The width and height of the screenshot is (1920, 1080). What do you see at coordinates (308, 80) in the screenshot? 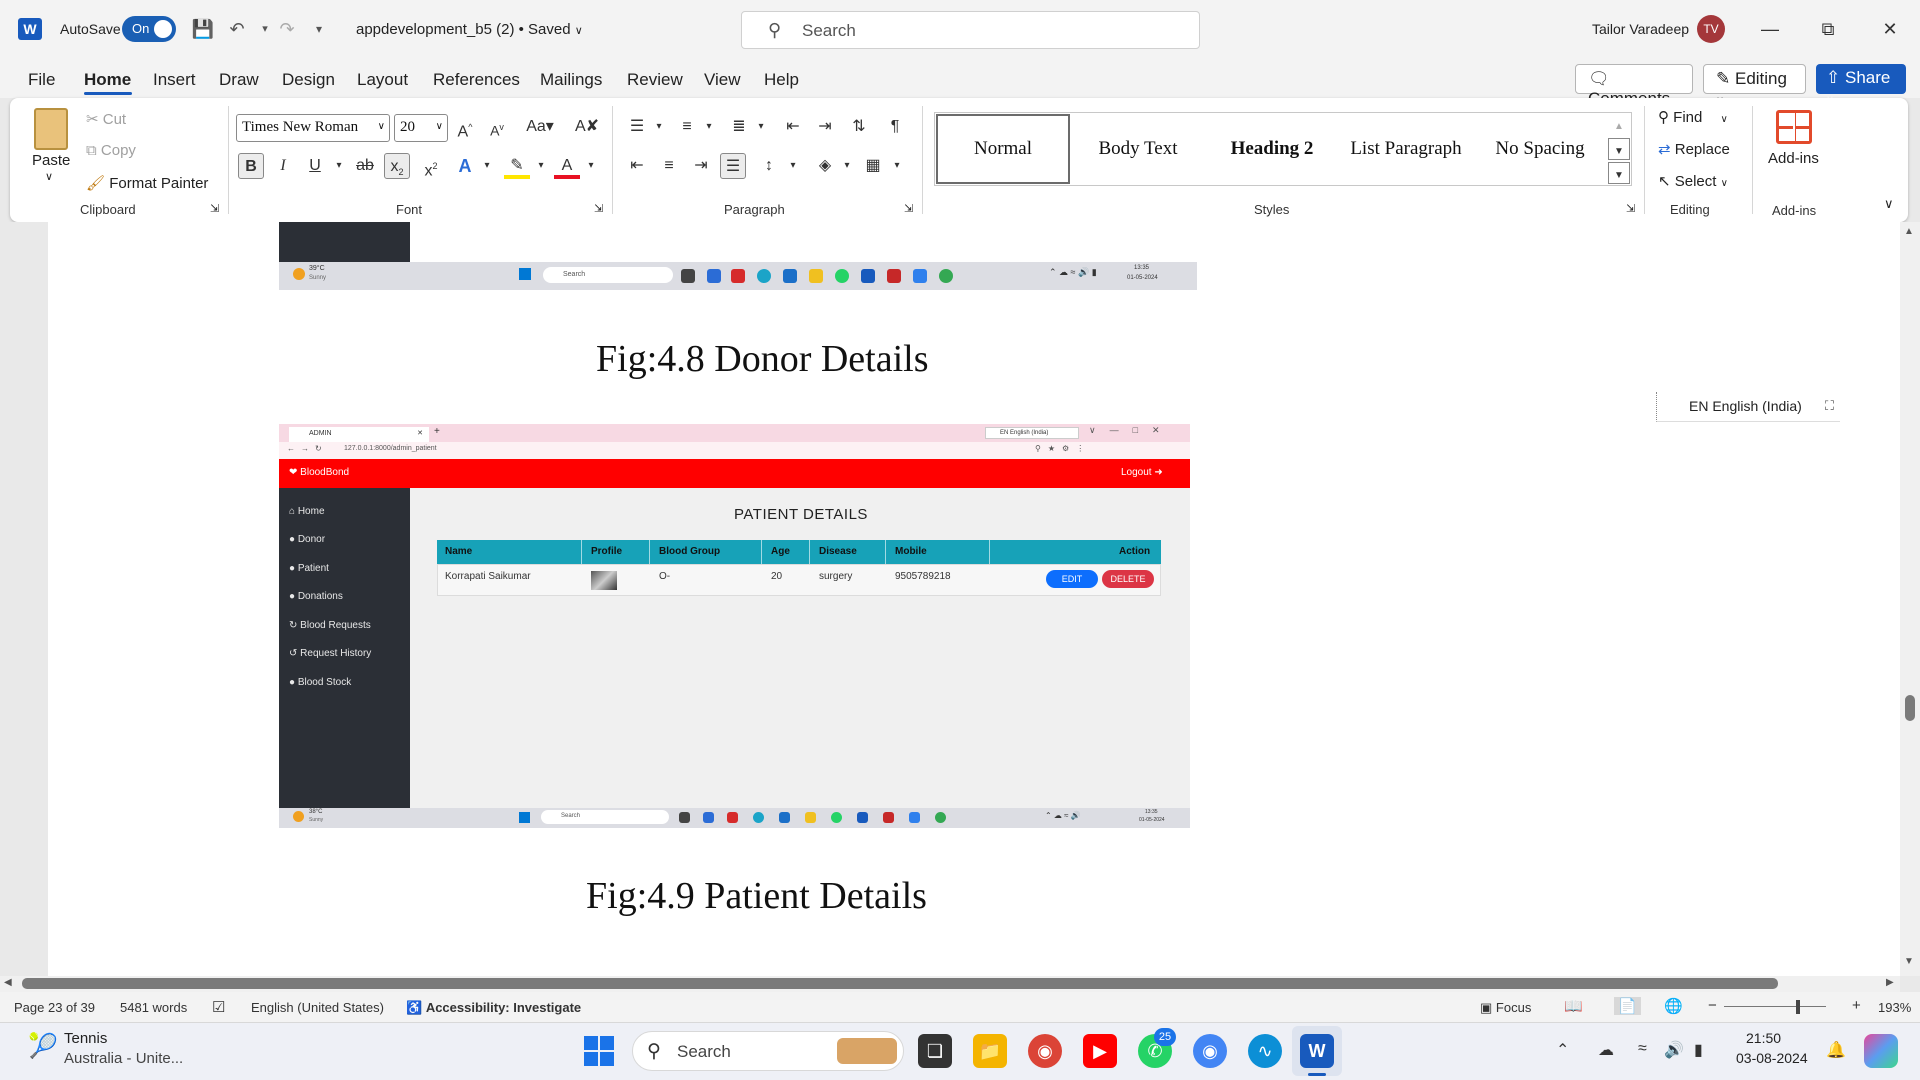
I see `menu-design: Design` at bounding box center [308, 80].